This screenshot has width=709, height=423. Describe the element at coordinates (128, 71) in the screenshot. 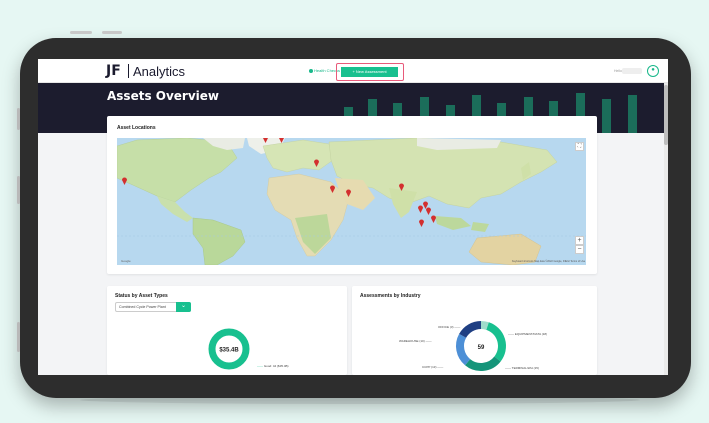

I see `logo-divider` at that location.